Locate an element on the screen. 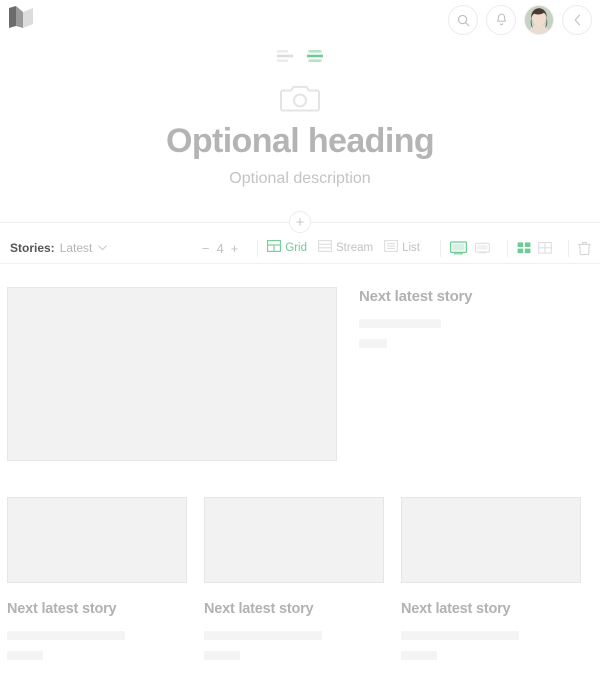  top-bar-actions is located at coordinates (520, 20).